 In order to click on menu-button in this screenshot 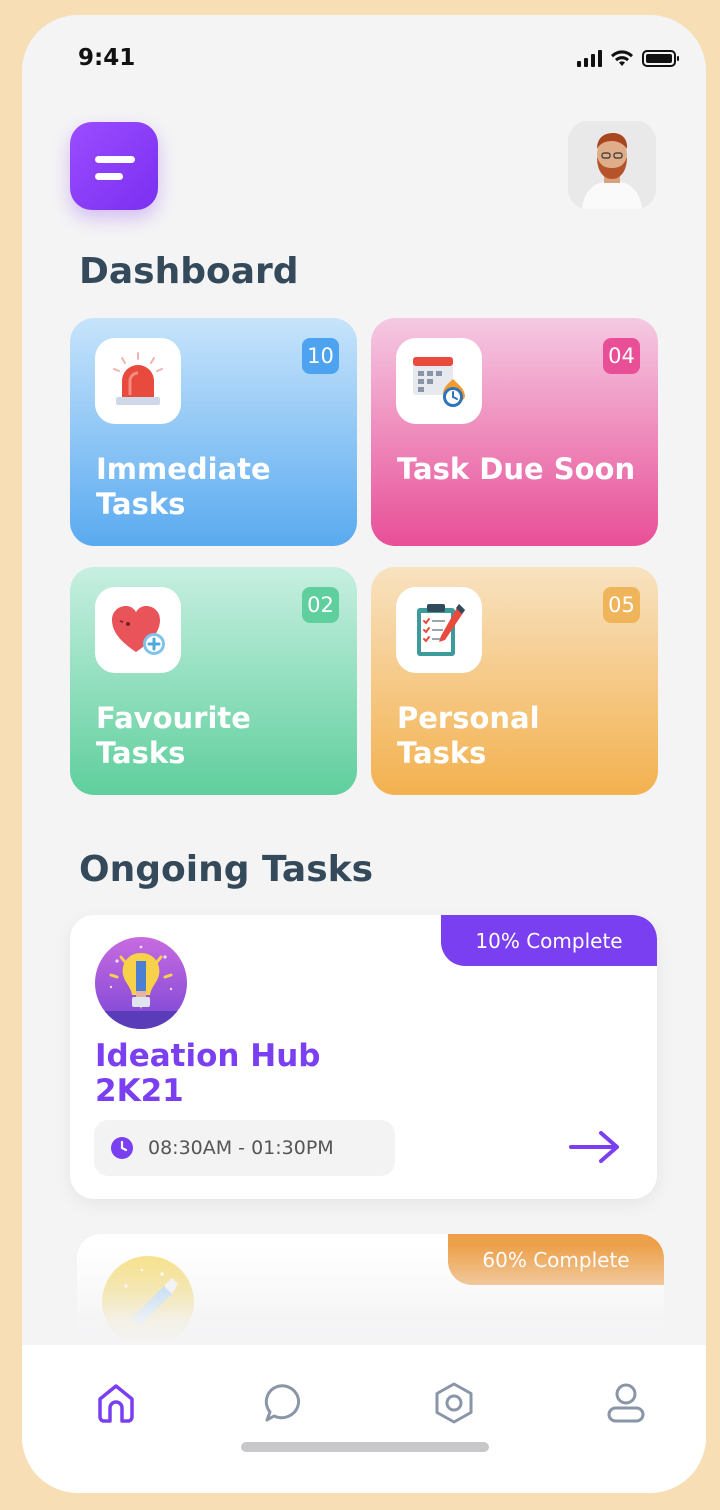, I will do `click(114, 166)`.